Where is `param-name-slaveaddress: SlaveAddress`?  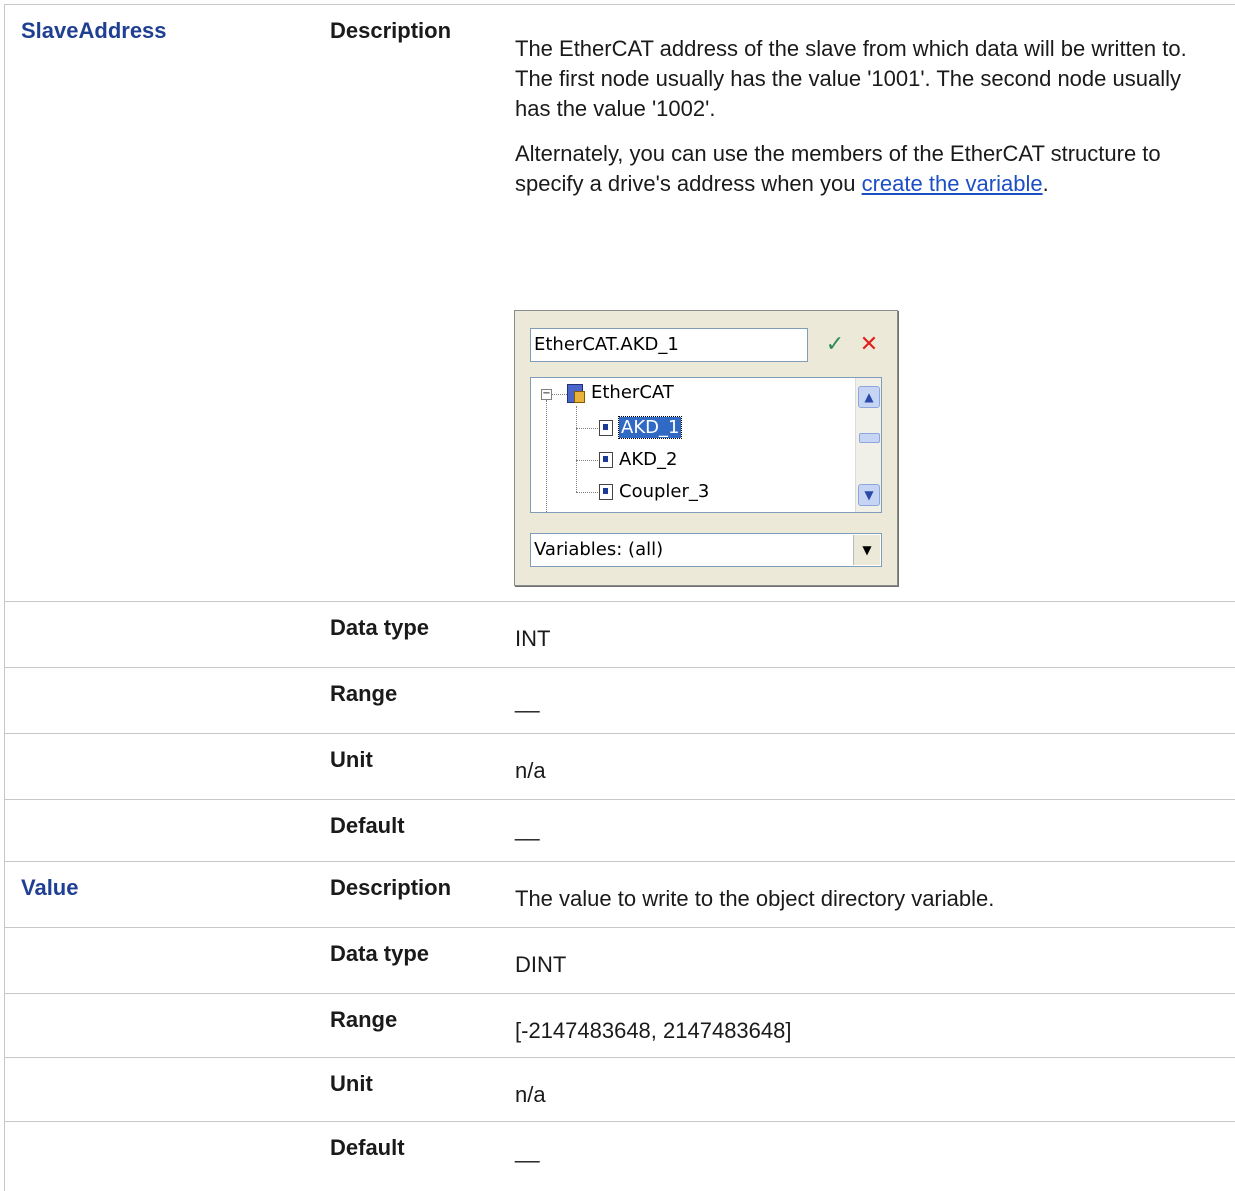 param-name-slaveaddress: SlaveAddress is located at coordinates (94, 30).